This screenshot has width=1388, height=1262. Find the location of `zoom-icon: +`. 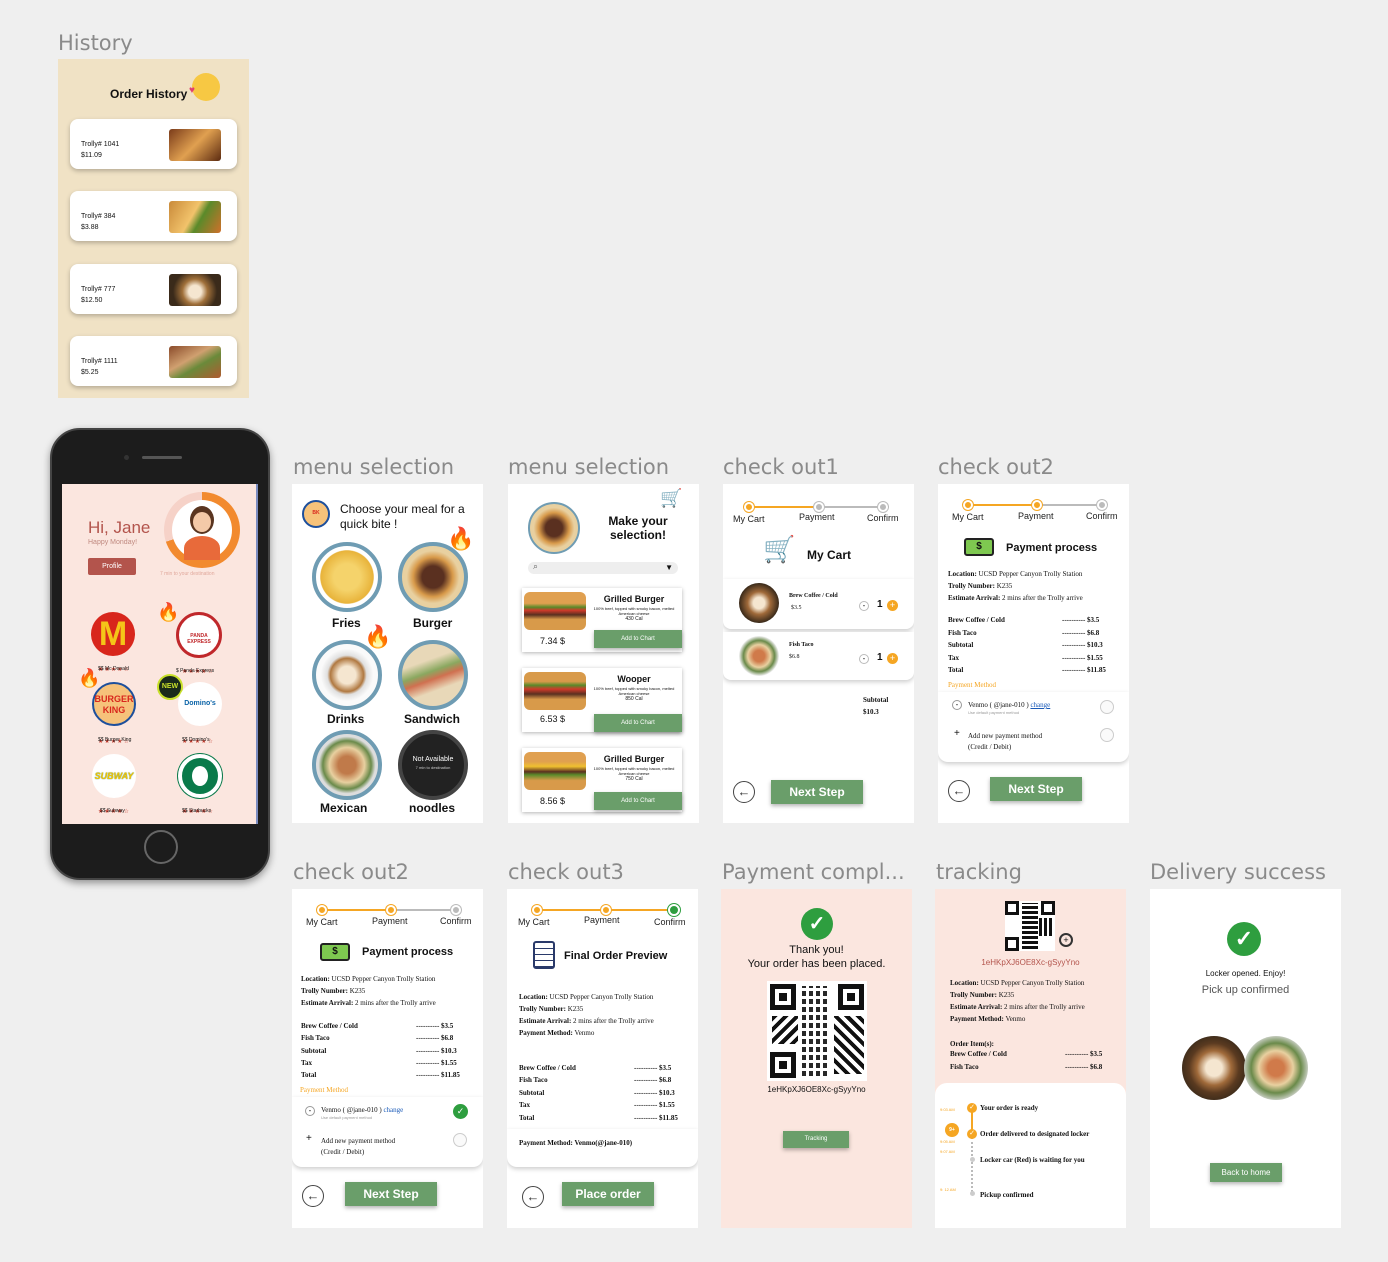

zoom-icon: + is located at coordinates (1066, 940).